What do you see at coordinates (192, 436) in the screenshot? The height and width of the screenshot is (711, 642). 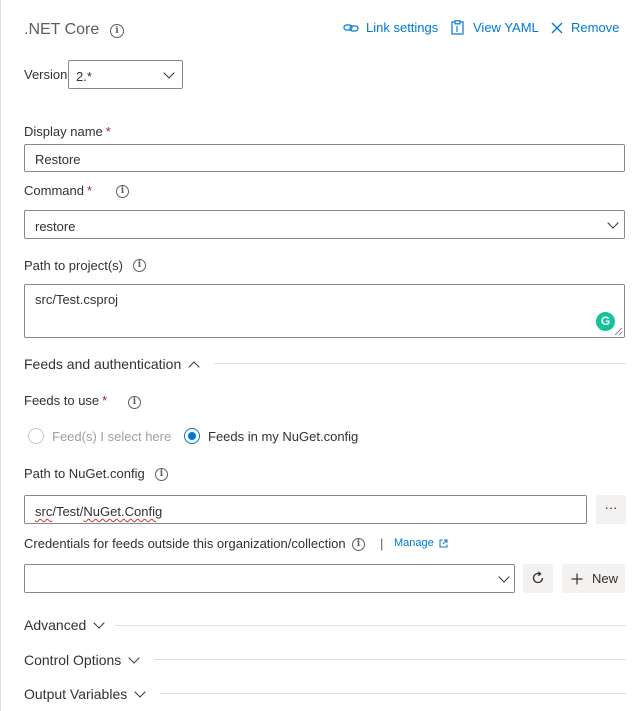 I see `radio-circle-selected` at bounding box center [192, 436].